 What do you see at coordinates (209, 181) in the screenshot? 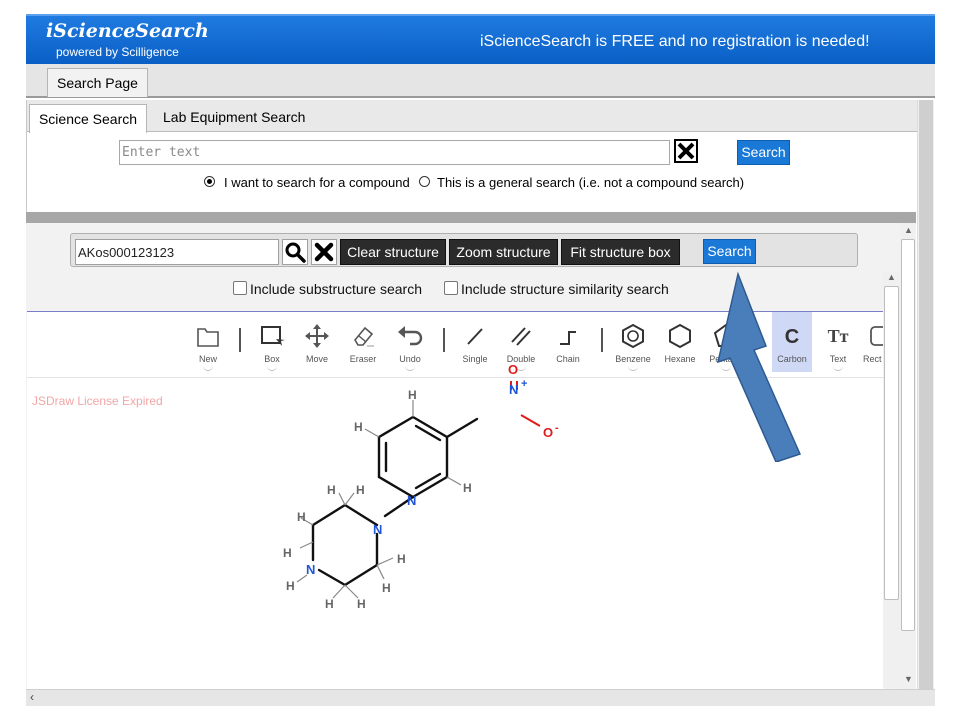
I see `radio-compound-search` at bounding box center [209, 181].